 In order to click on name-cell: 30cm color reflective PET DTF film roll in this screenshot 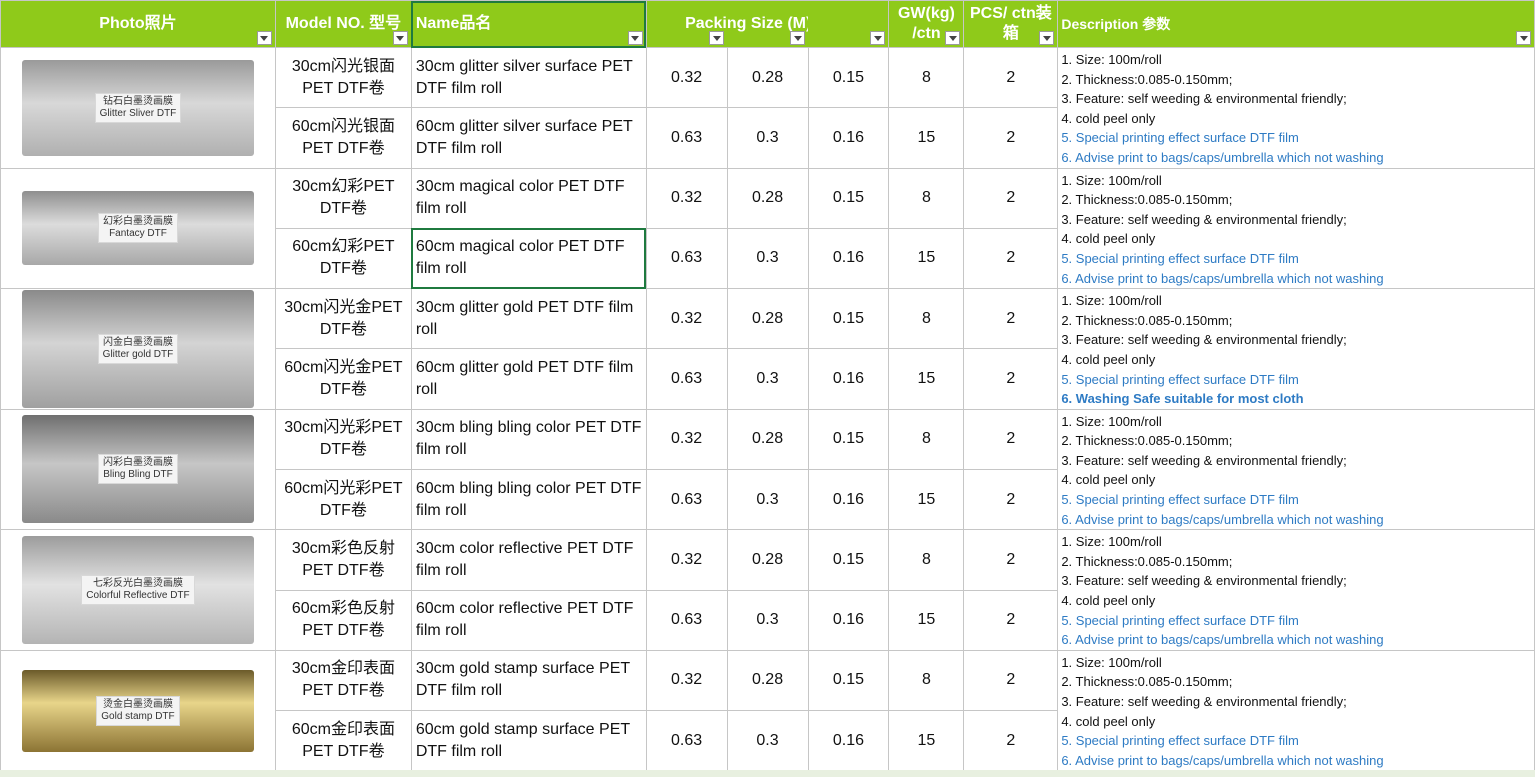, I will do `click(528, 560)`.